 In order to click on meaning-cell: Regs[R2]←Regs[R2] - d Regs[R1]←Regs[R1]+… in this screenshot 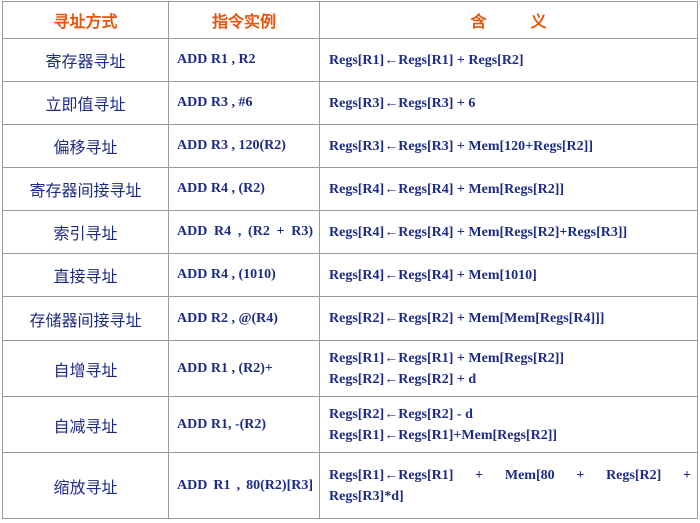, I will do `click(508, 424)`.